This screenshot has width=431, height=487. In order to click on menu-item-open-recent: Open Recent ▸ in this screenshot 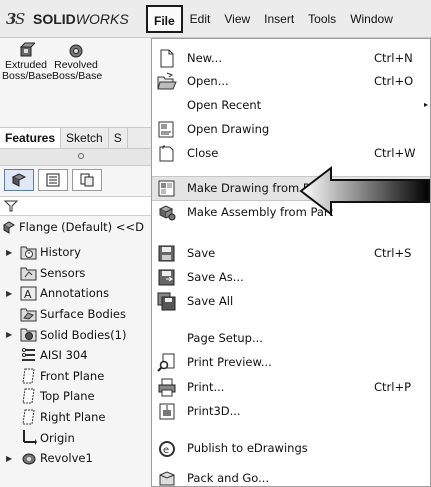, I will do `click(291, 105)`.